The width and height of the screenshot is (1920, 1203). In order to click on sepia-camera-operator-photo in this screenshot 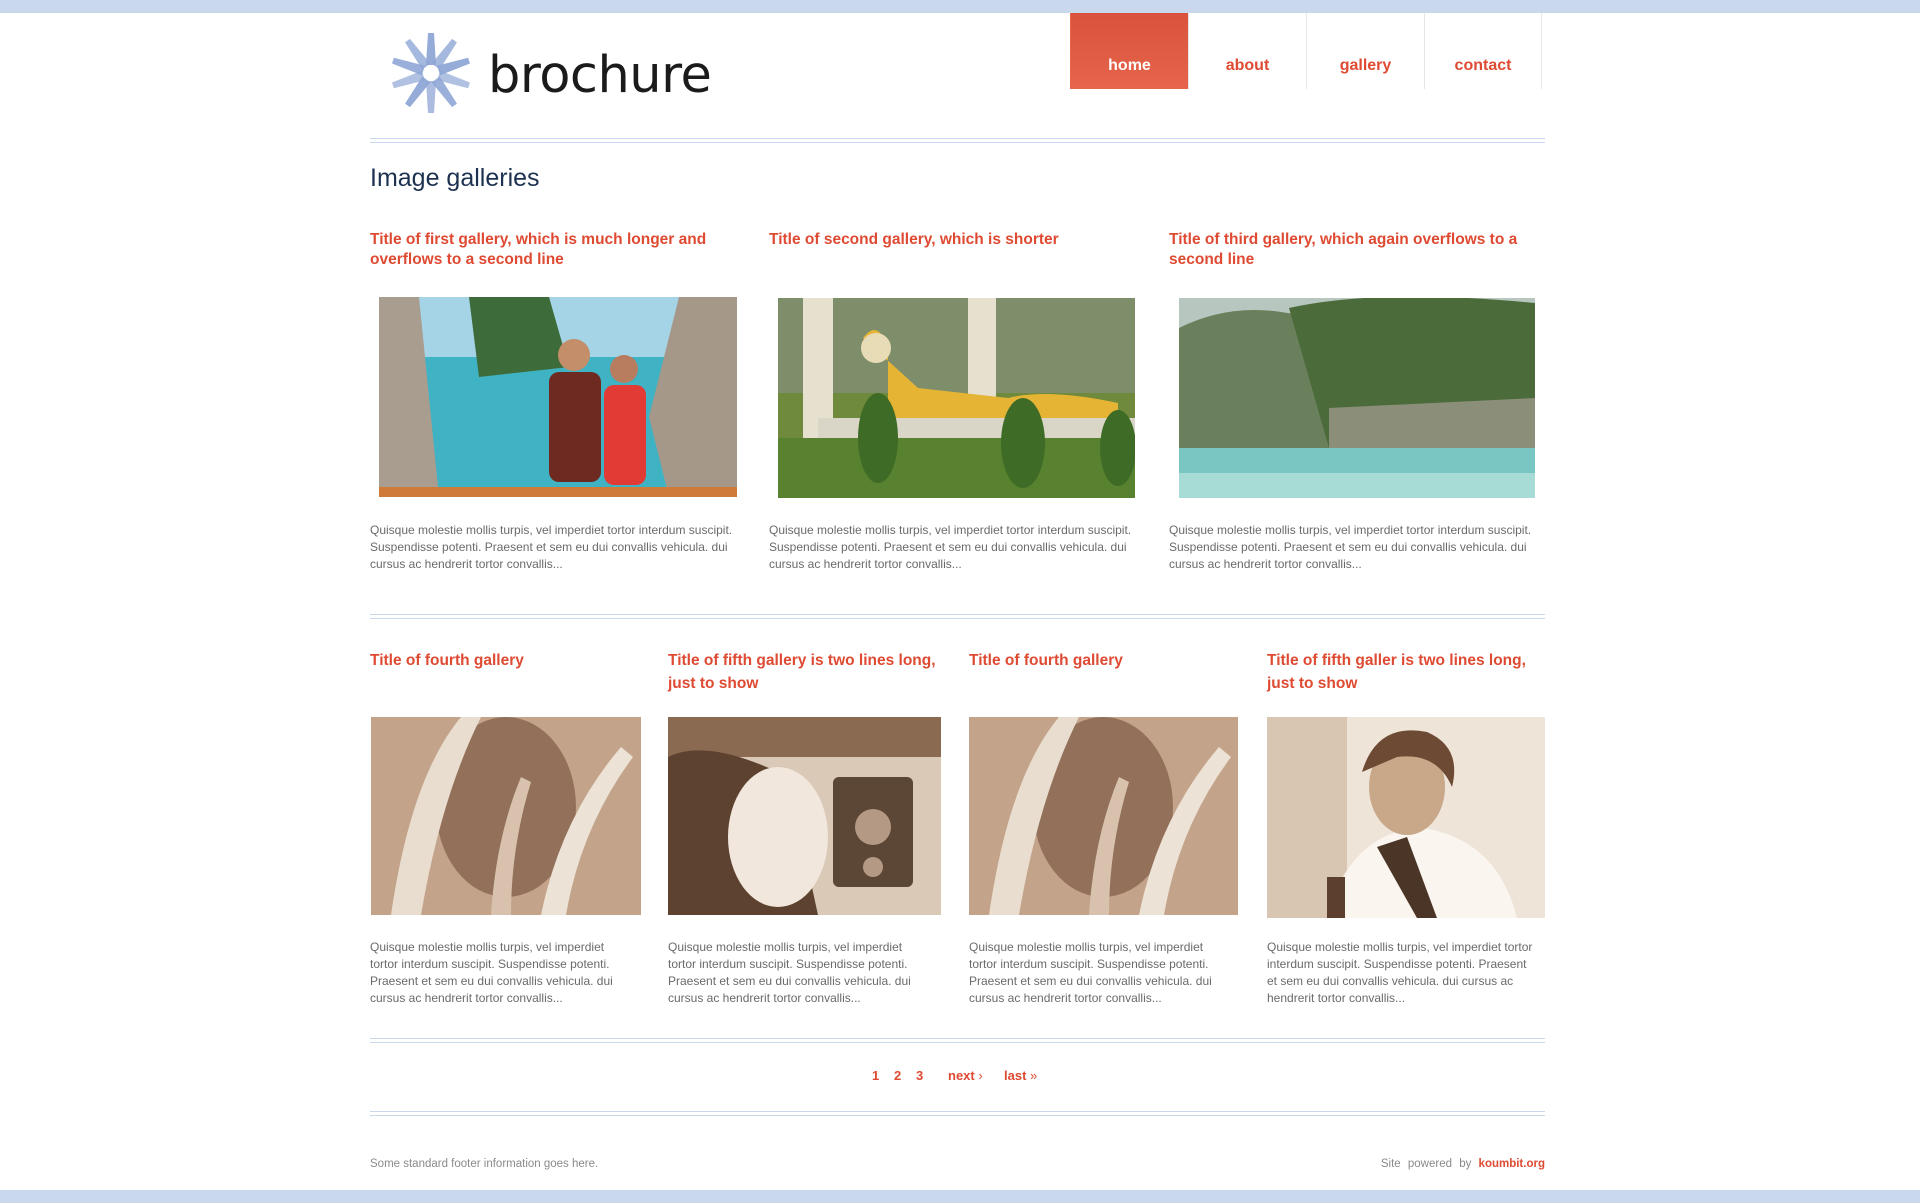, I will do `click(804, 816)`.